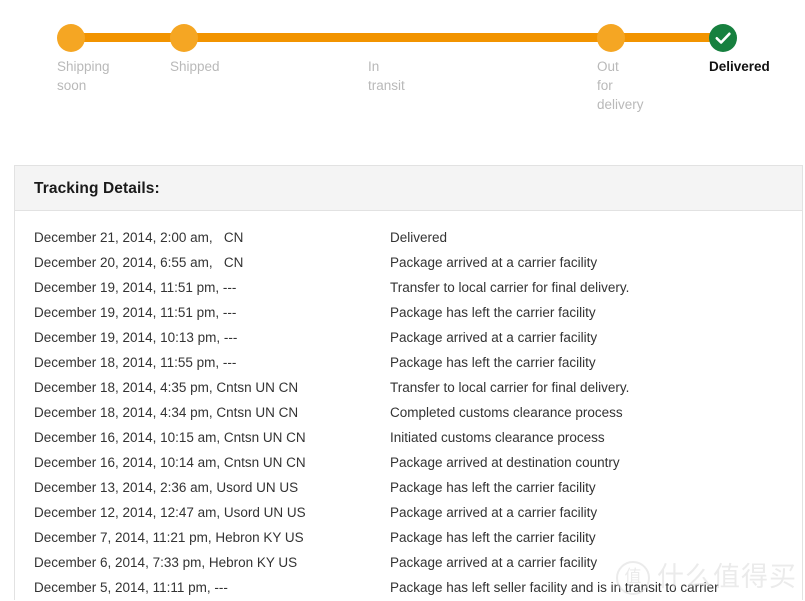 Image resolution: width=805 pixels, height=601 pixels. Describe the element at coordinates (136, 337) in the screenshot. I see `tracking-event-date: December 19, 2014, 10:13 pm, ---` at that location.